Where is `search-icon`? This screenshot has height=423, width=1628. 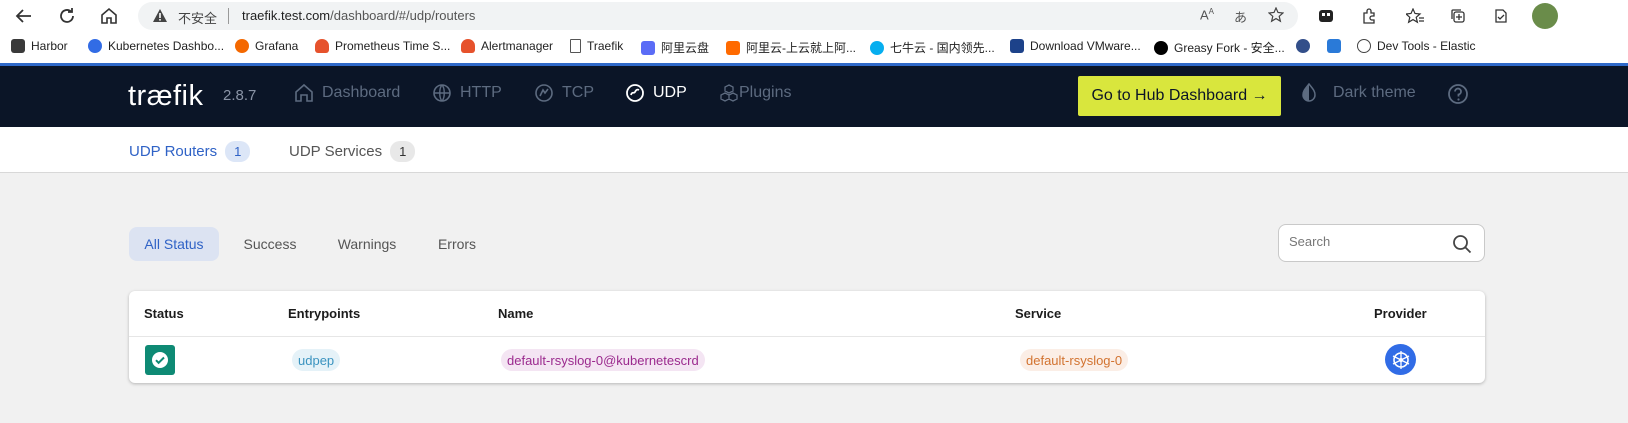 search-icon is located at coordinates (1462, 246).